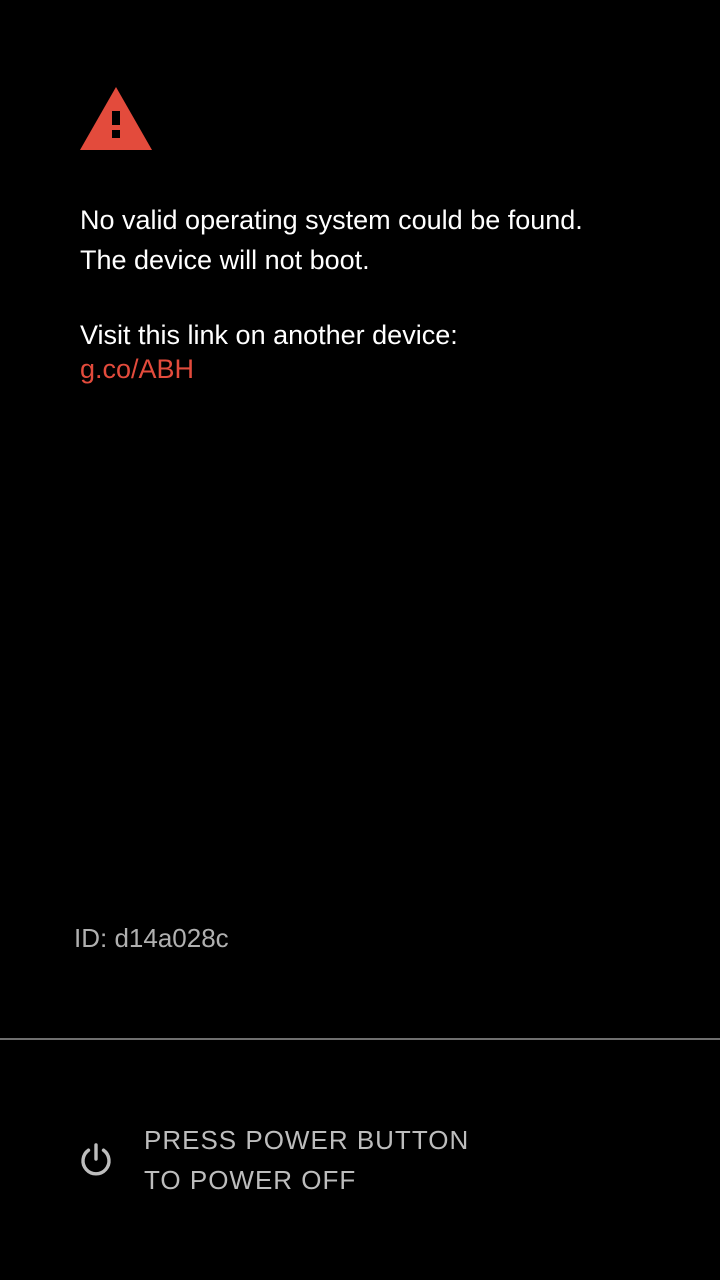 This screenshot has height=1280, width=720. I want to click on help-link: g.co/ABH, so click(137, 369).